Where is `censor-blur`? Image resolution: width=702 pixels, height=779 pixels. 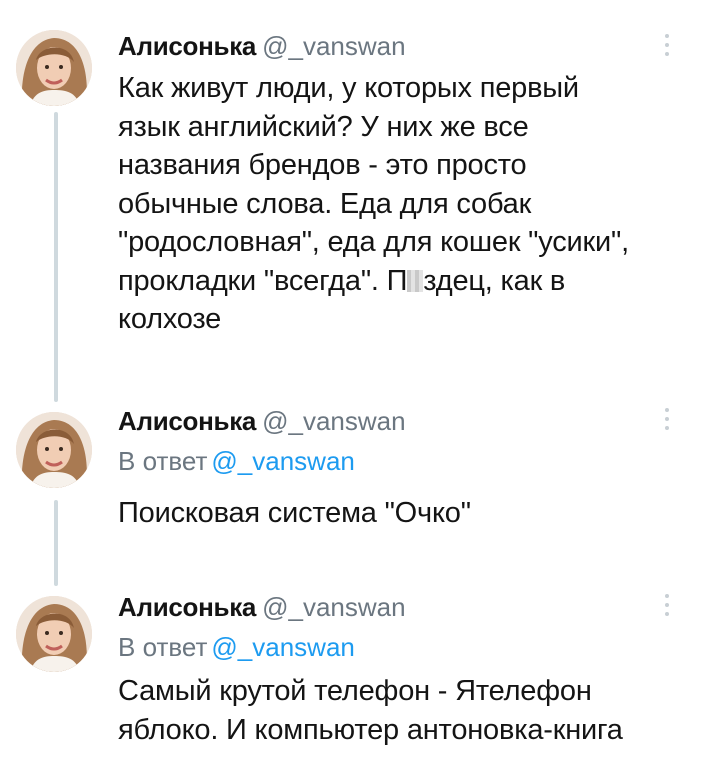
censor-blur is located at coordinates (415, 280).